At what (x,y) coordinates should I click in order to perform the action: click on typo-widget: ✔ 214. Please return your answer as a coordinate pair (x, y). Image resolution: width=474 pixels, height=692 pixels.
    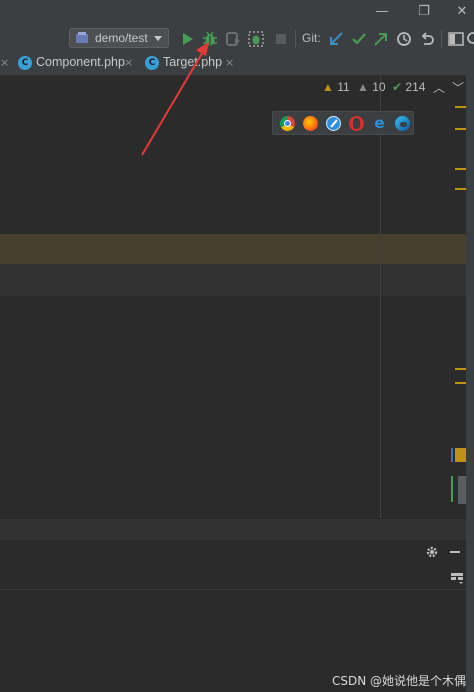
    Looking at the image, I should click on (408, 88).